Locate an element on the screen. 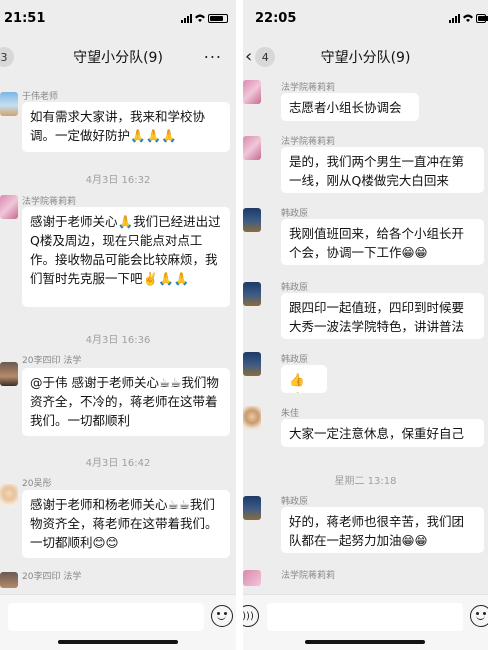  status-bar: 22:05 is located at coordinates (365, 17).